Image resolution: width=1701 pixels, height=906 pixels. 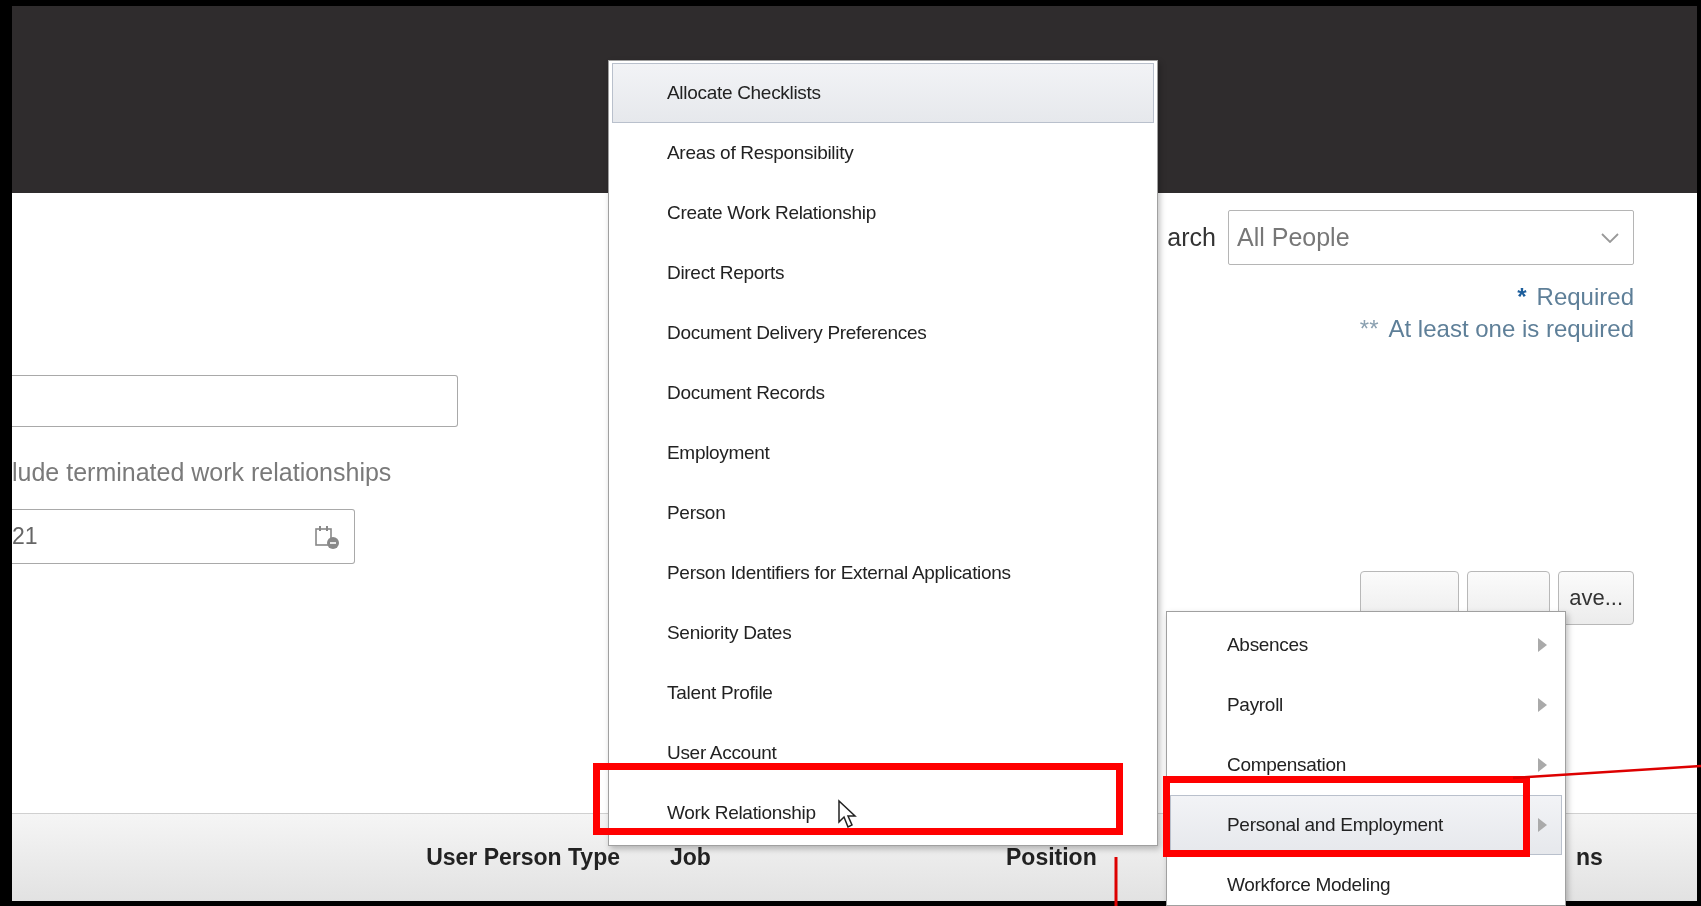 What do you see at coordinates (183, 536) in the screenshot?
I see `date-field: 21` at bounding box center [183, 536].